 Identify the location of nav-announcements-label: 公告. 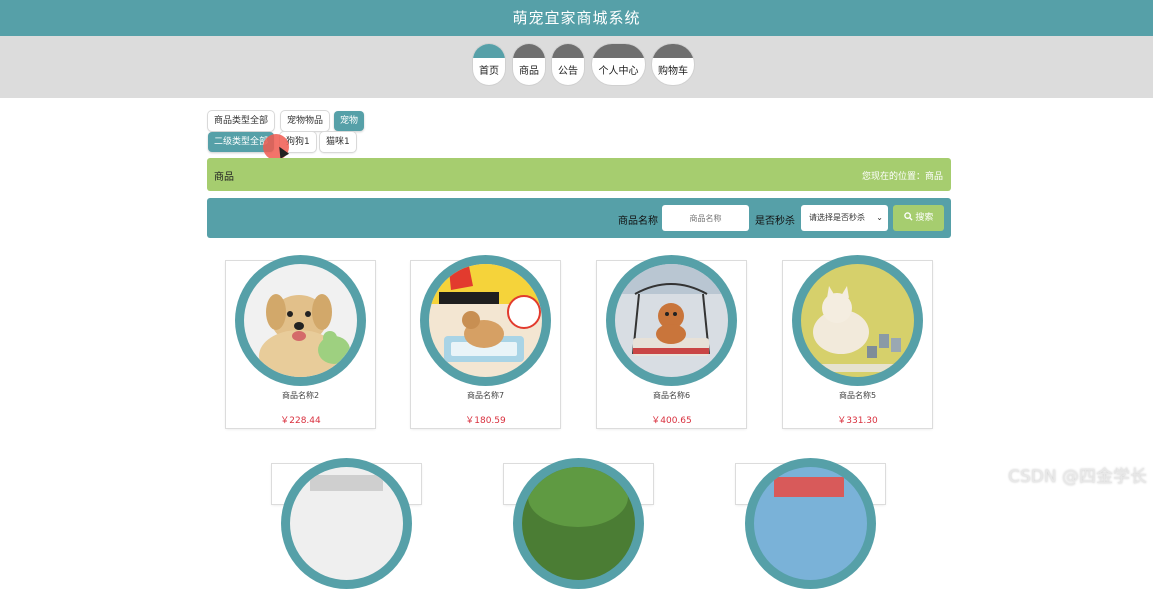
(568, 71).